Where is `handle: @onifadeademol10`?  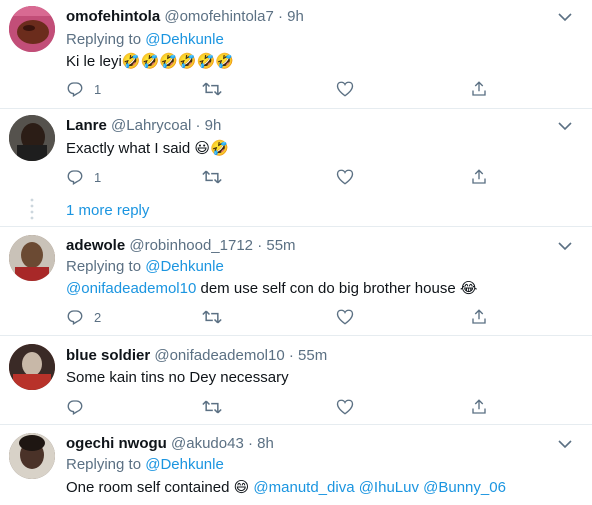 handle: @onifadeademol10 is located at coordinates (219, 355).